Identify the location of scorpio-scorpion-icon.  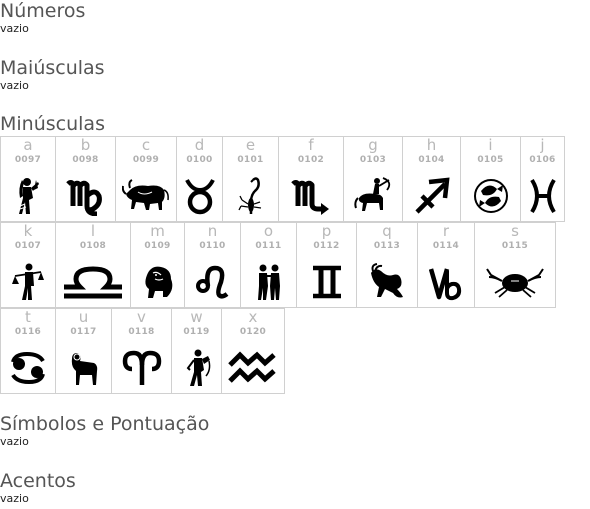
(250, 196).